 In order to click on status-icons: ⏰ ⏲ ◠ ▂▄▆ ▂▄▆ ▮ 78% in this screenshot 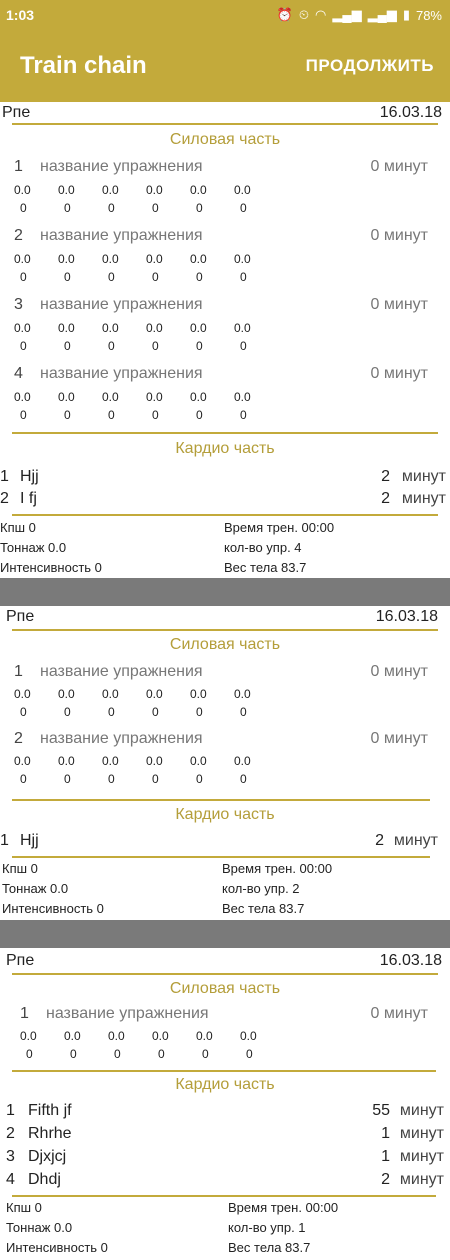, I will do `click(359, 15)`.